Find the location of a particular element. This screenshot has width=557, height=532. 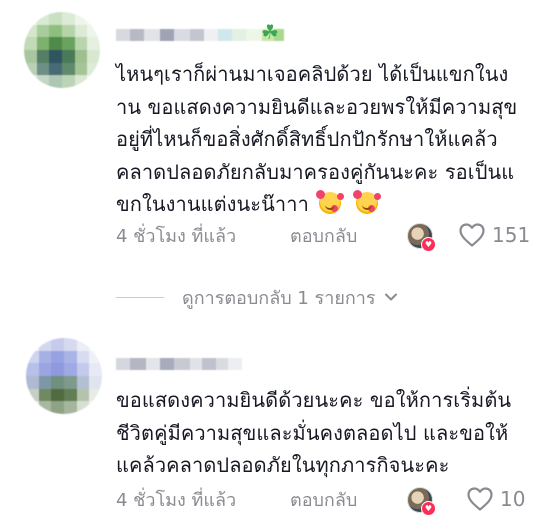

divider is located at coordinates (140, 297).